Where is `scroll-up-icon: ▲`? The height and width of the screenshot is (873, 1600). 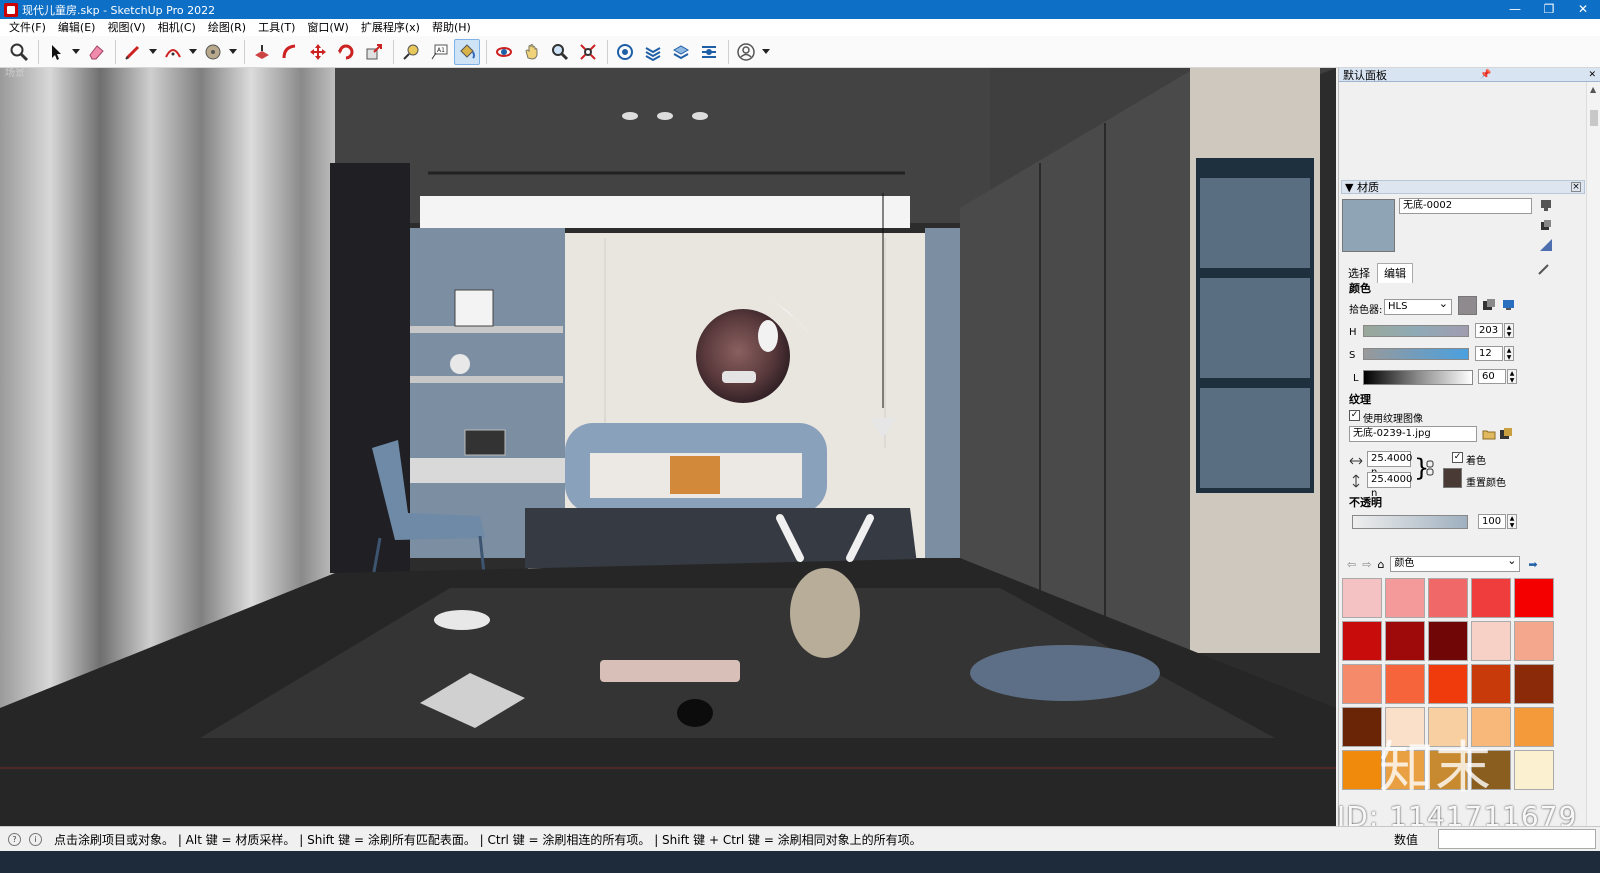
scroll-up-icon: ▲ is located at coordinates (1593, 89).